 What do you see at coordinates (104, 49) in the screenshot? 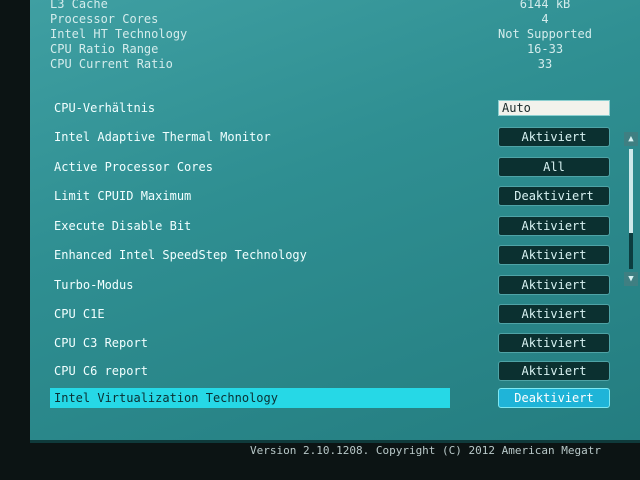
I see `info-label: CPU Ratio Range` at bounding box center [104, 49].